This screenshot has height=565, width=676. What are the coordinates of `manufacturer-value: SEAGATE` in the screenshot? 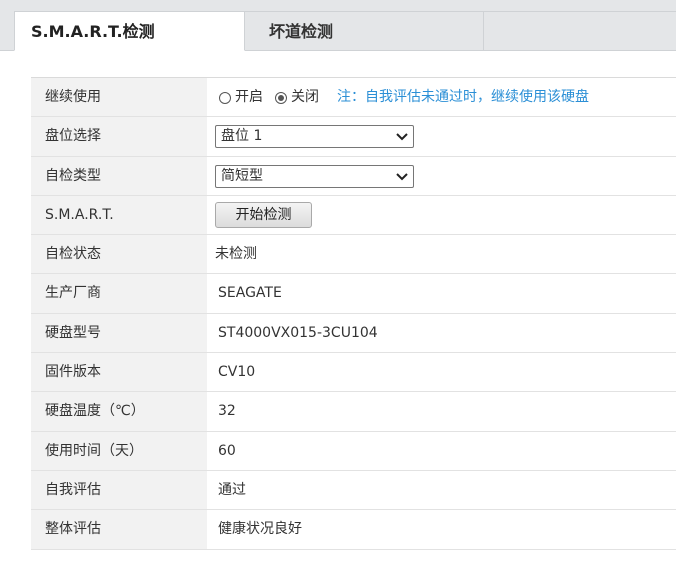 It's located at (250, 293).